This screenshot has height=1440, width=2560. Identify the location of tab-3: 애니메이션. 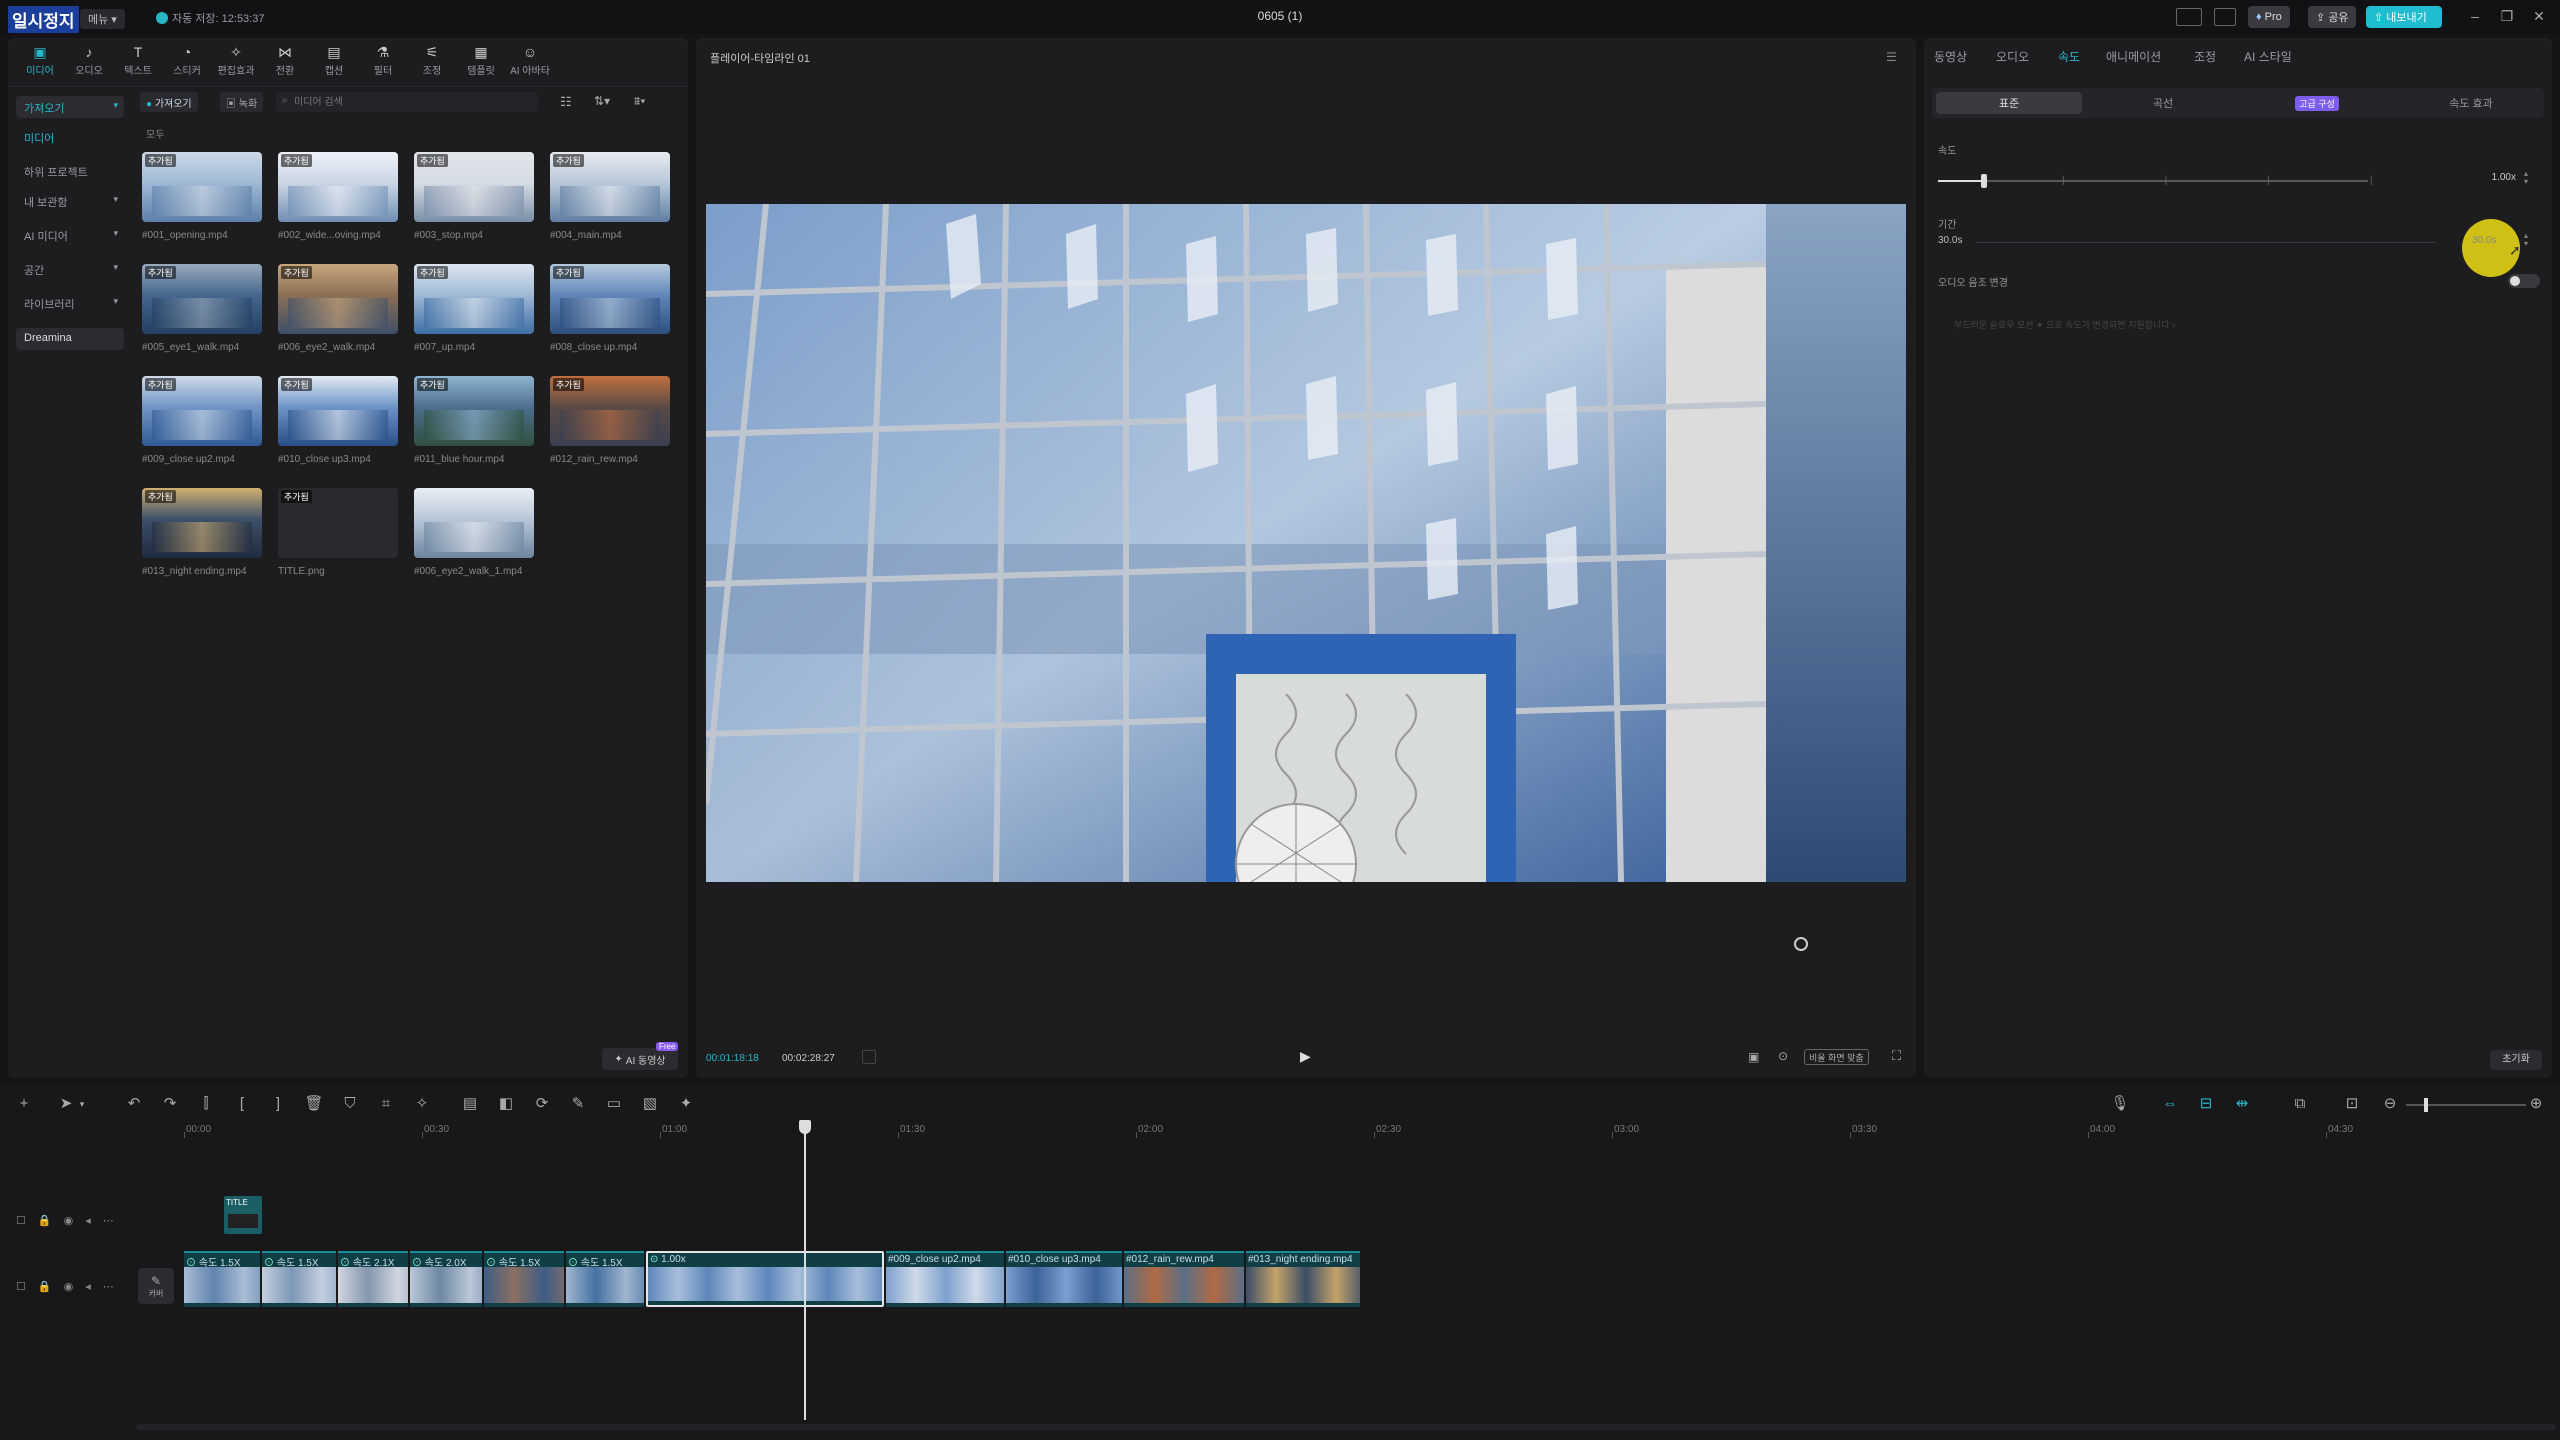
(2133, 56).